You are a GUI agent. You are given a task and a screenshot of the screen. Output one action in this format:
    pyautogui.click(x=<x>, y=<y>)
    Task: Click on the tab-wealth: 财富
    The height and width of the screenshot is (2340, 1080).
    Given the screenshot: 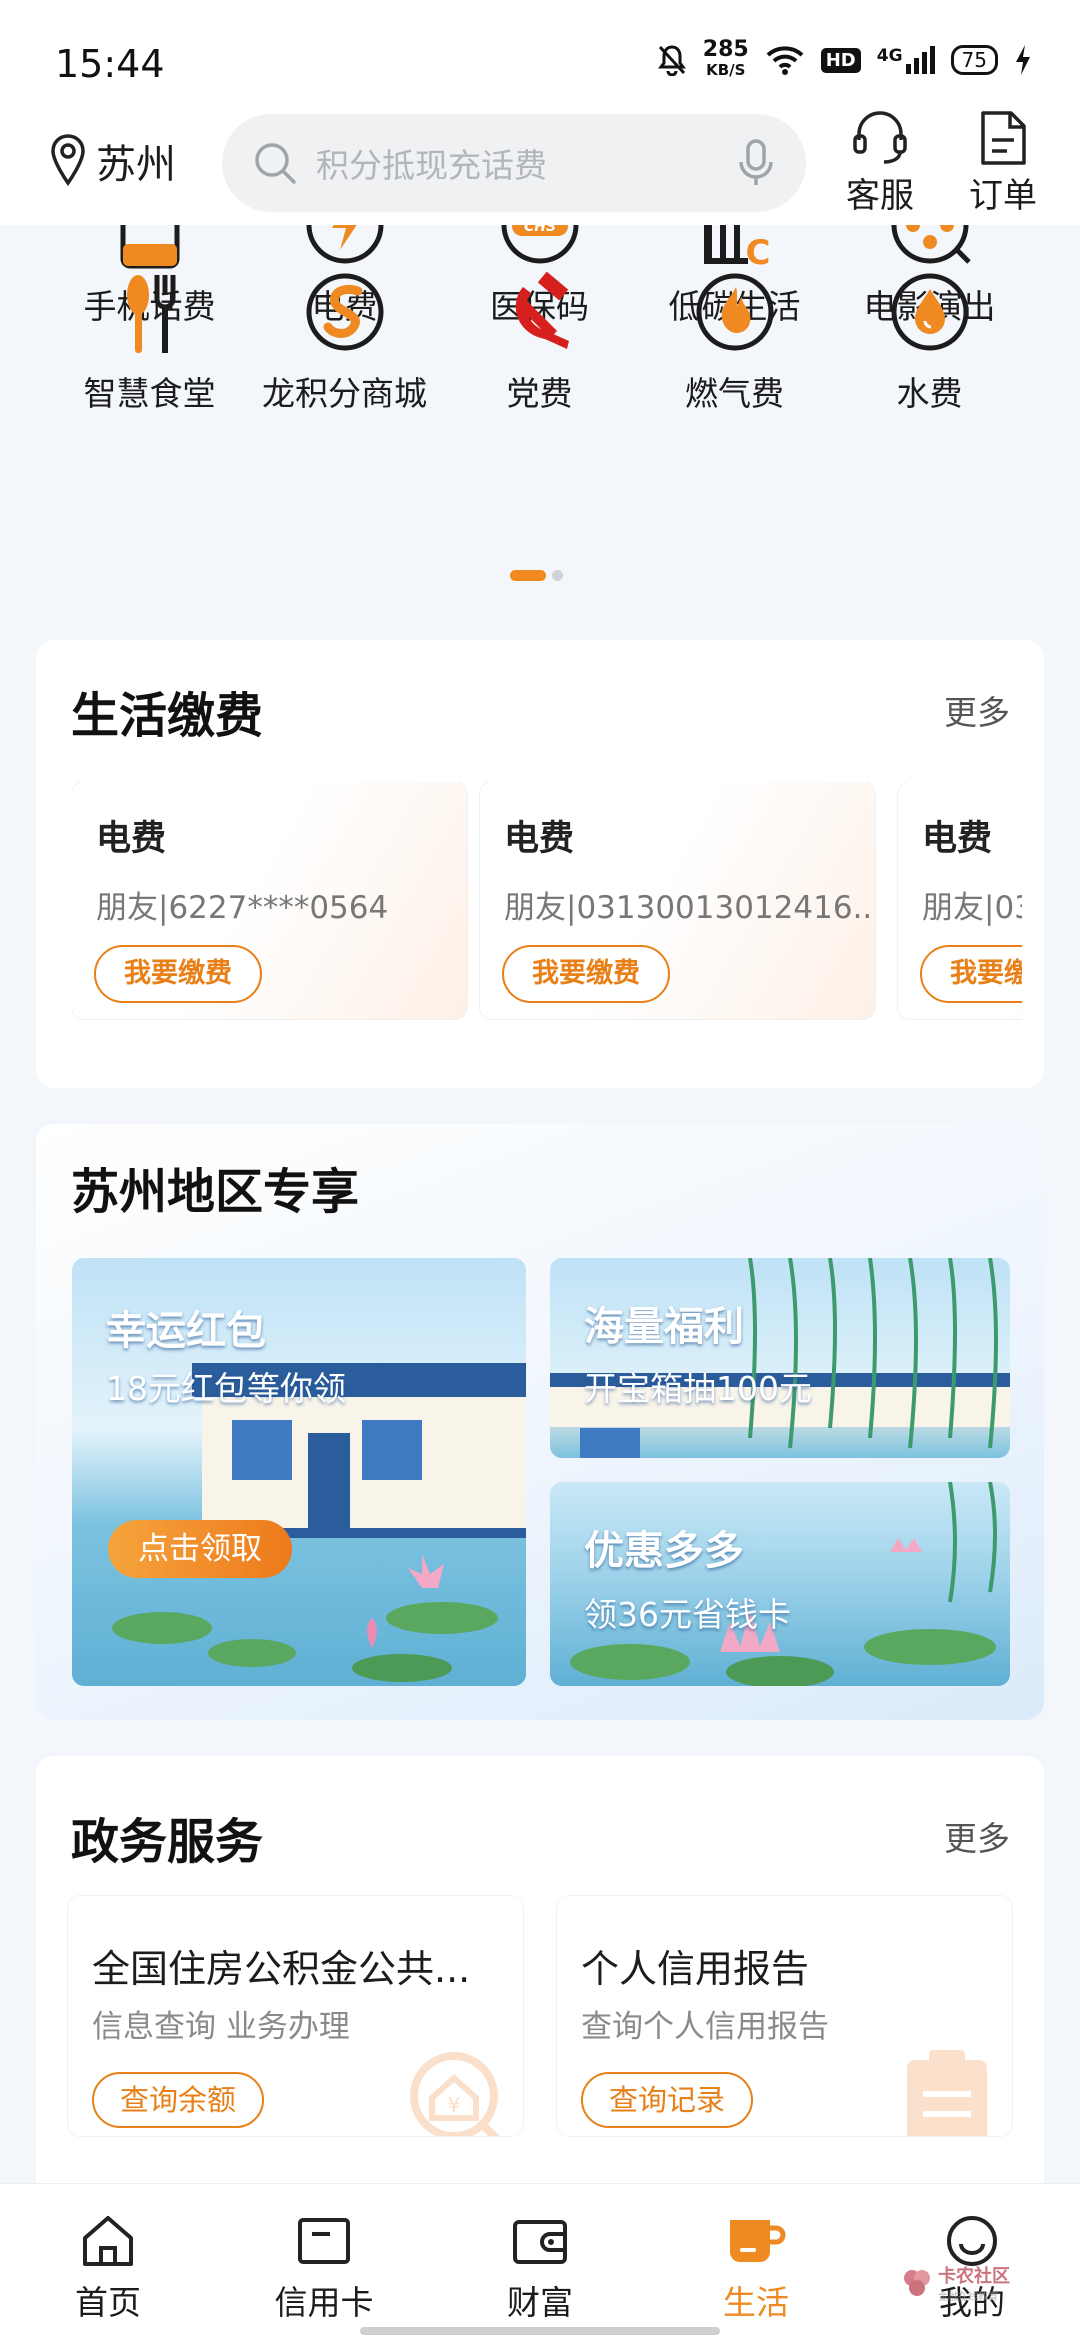 What is the action you would take?
    pyautogui.click(x=540, y=2262)
    